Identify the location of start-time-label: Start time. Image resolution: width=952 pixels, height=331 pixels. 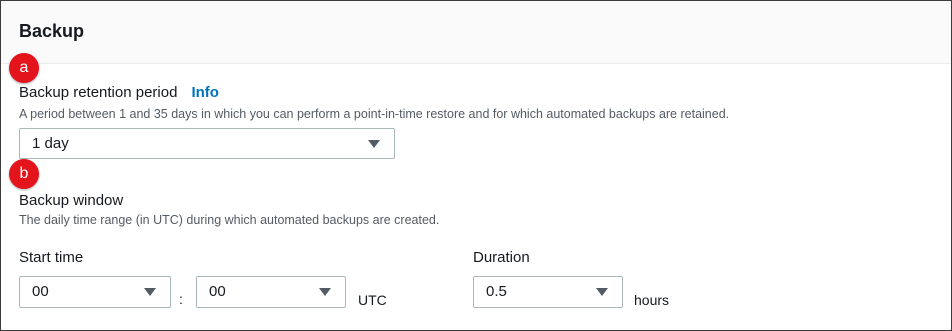
(51, 257).